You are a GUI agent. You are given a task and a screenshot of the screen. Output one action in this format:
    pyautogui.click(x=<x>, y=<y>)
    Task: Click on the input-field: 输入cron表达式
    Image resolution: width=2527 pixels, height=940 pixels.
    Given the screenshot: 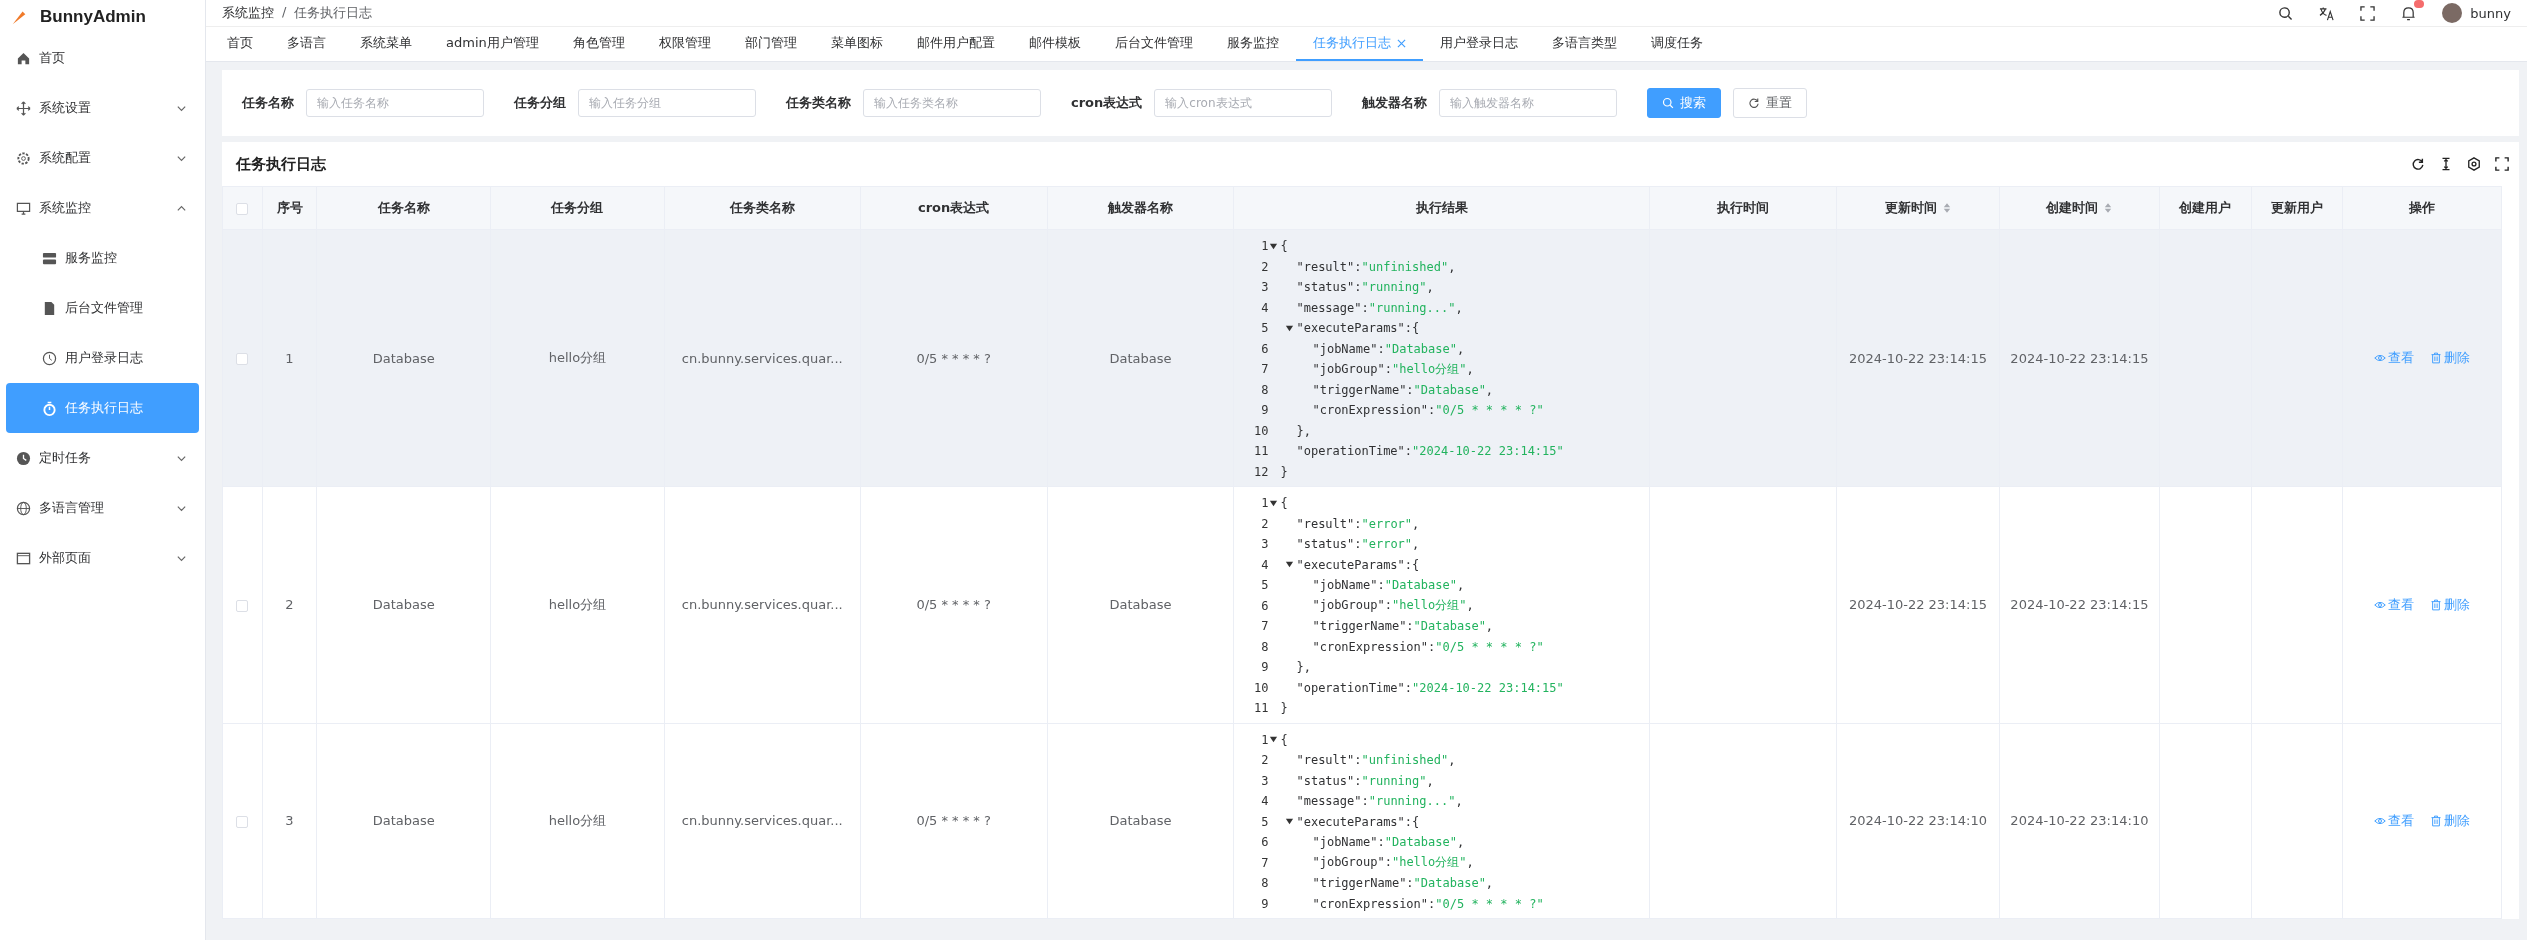 What is the action you would take?
    pyautogui.click(x=1243, y=103)
    